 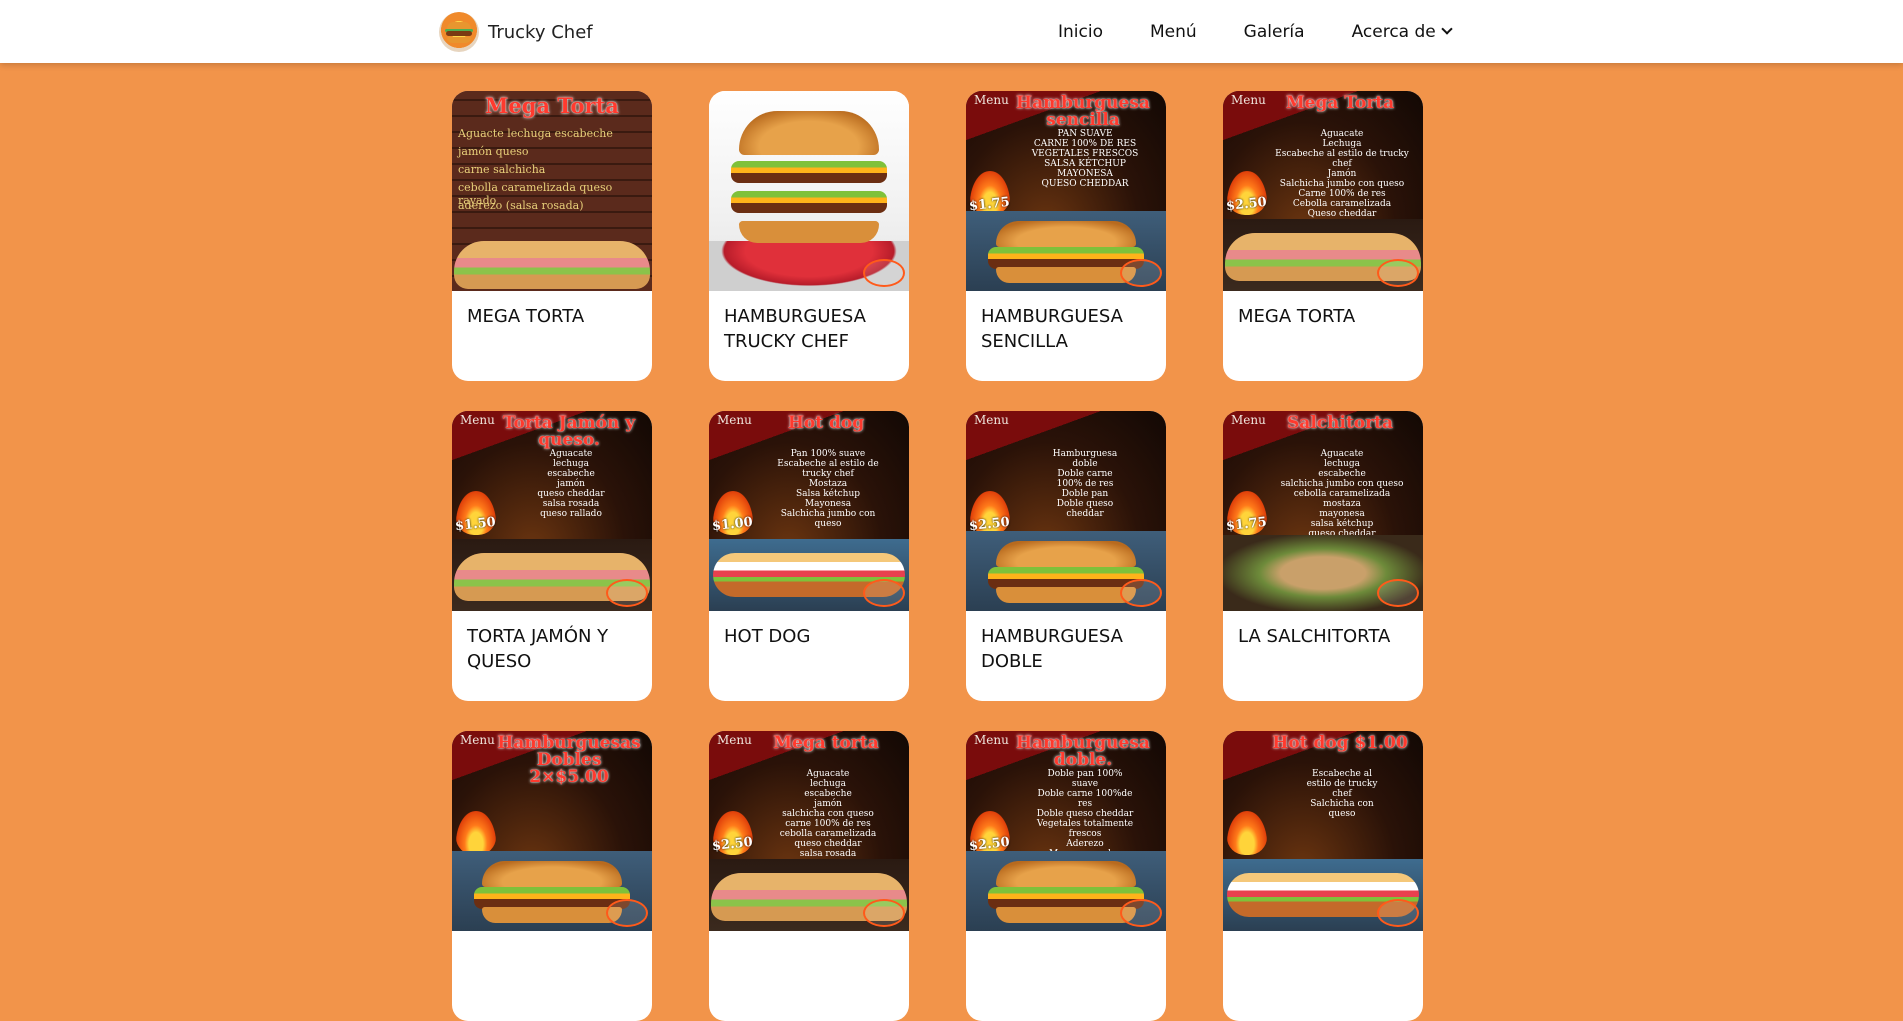 I want to click on poster-word: Aguacte lechuga escabeche, so click(x=535, y=133).